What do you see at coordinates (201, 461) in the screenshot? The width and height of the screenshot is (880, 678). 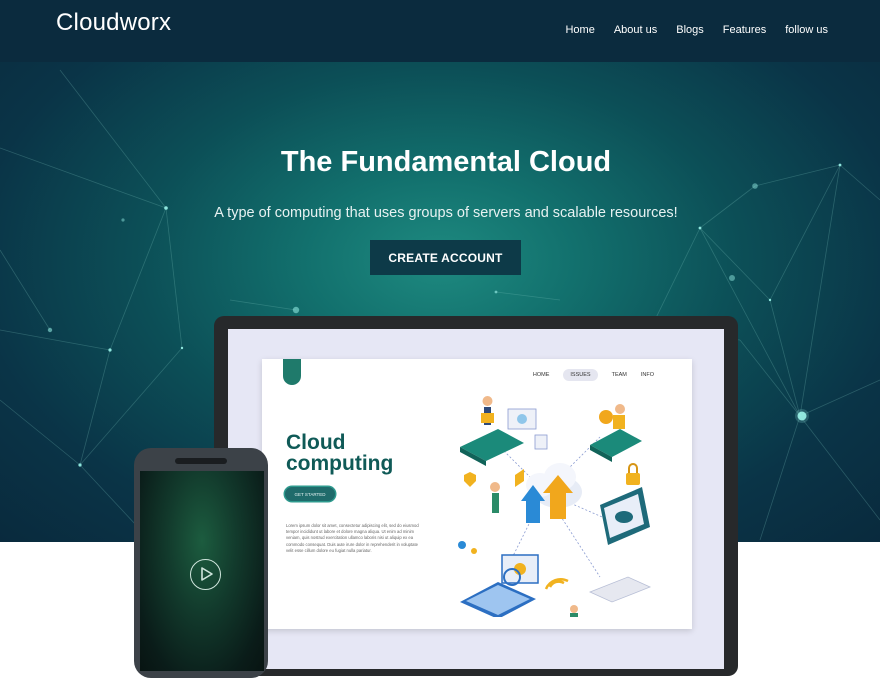 I see `phone-speaker` at bounding box center [201, 461].